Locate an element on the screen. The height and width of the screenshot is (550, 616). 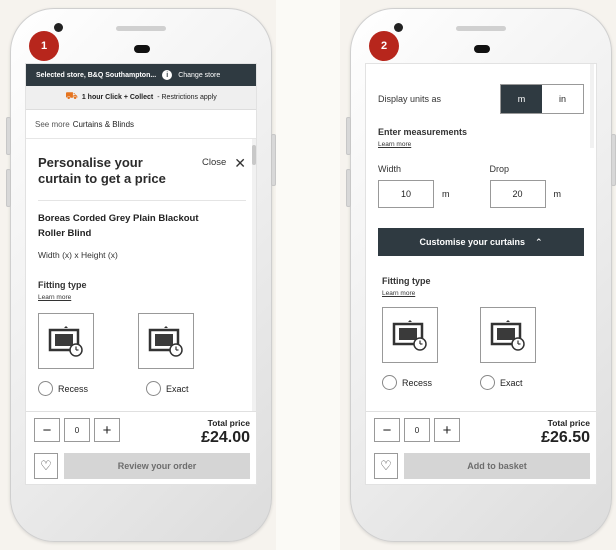
action-row: ♡ Review your order is located at coordinates (142, 466).